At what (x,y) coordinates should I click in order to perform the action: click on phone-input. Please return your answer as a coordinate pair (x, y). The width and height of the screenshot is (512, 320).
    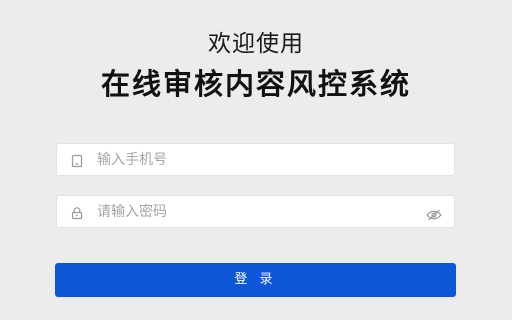
    Looking at the image, I should click on (257, 159).